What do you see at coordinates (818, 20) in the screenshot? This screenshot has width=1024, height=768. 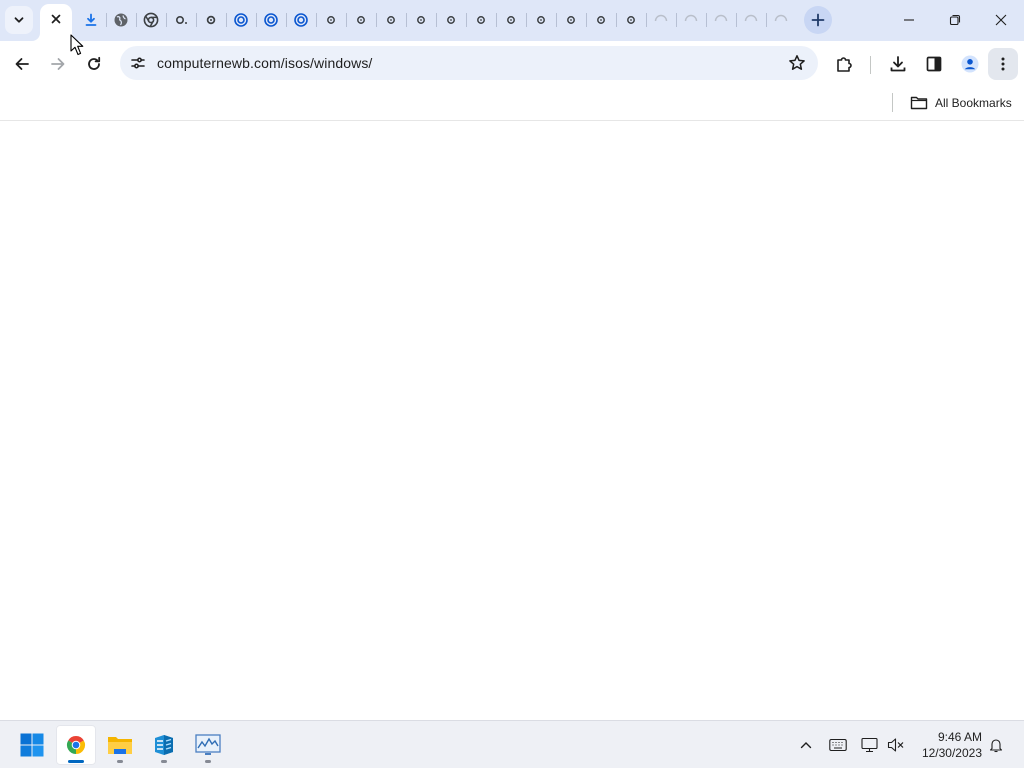 I see `new-tab-button` at bounding box center [818, 20].